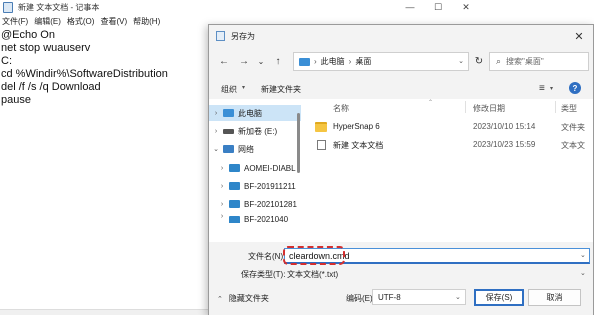 The width and height of the screenshot is (594, 315). Describe the element at coordinates (437, 256) in the screenshot. I see `filename-input` at that location.